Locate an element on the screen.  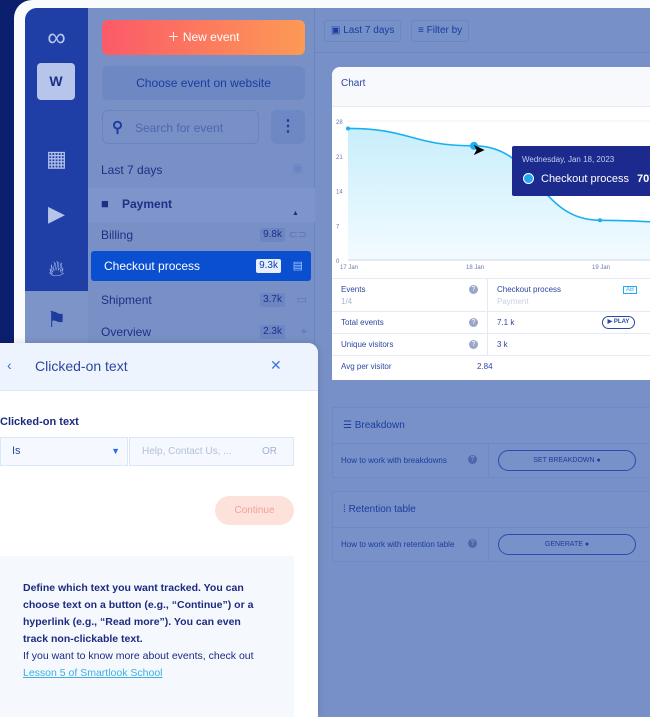
folder-payment: ■ Payment ▲ is located at coordinates (201, 205).